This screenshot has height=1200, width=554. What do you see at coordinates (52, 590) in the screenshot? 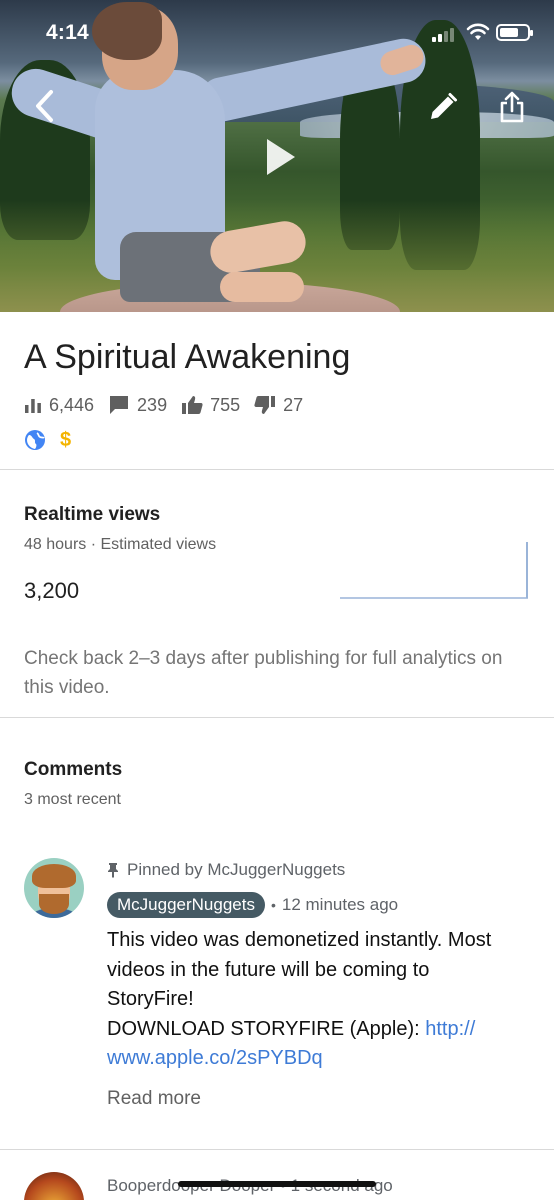
I see `realtime-value: 3,200` at bounding box center [52, 590].